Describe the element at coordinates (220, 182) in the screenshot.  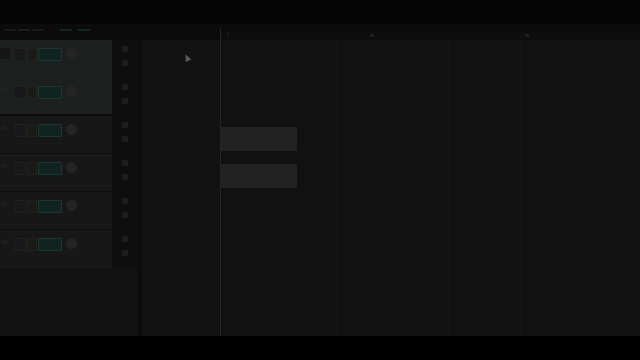
I see `playhead` at that location.